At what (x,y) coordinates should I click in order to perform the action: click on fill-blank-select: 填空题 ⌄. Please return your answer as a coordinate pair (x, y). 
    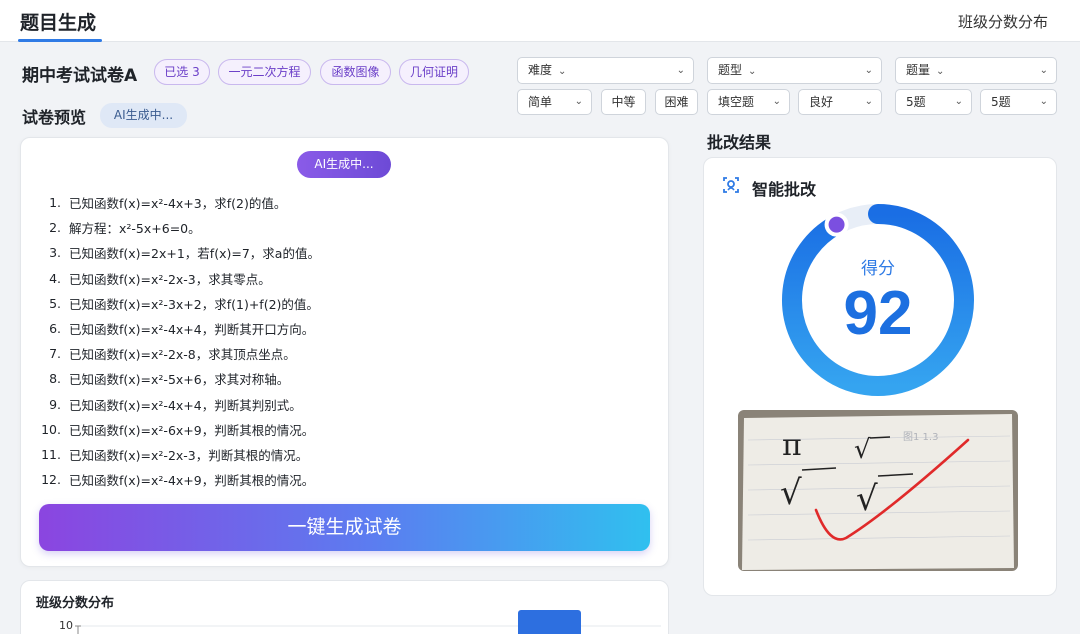
    Looking at the image, I should click on (748, 102).